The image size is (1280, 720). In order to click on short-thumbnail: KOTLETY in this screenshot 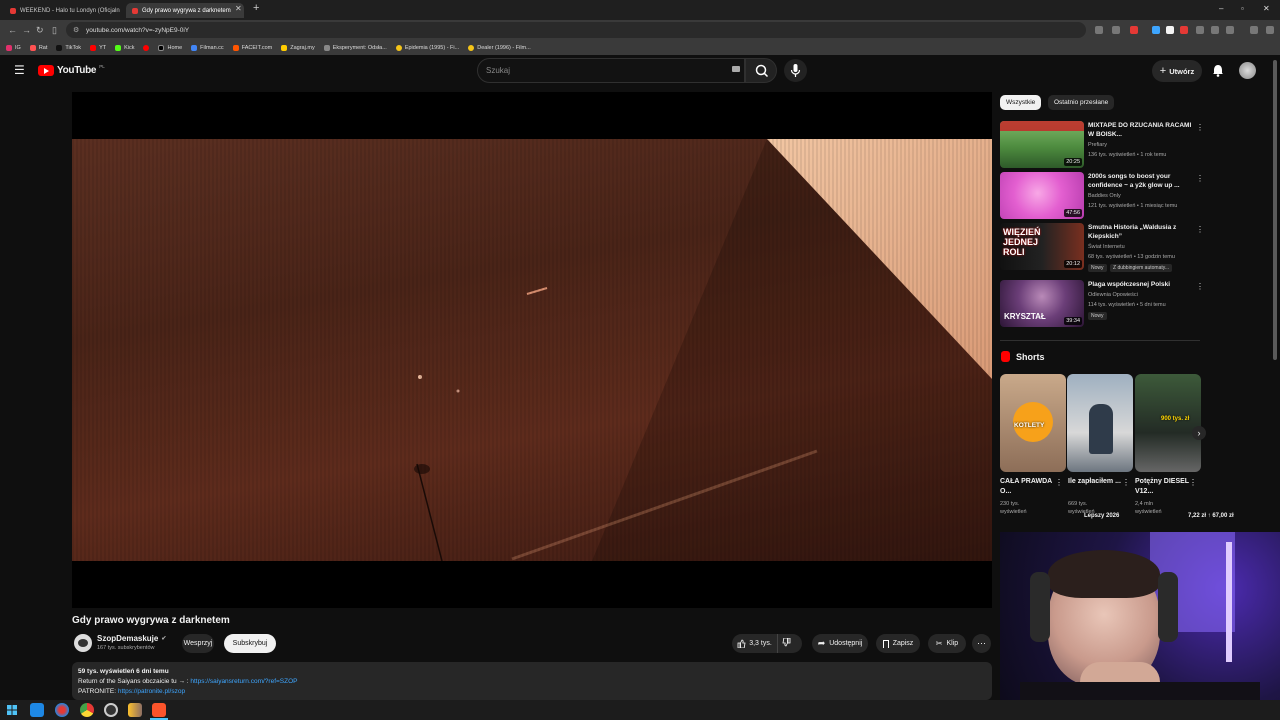, I will do `click(1033, 423)`.